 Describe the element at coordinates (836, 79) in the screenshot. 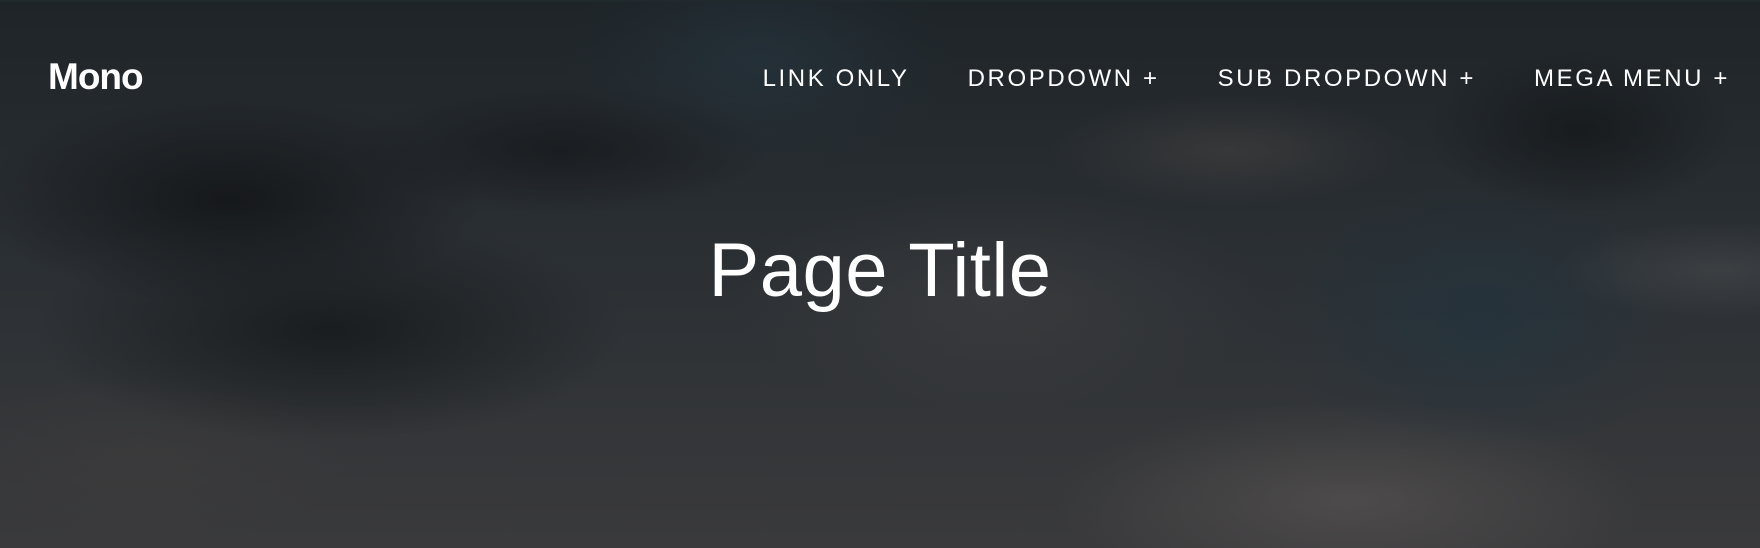

I see `nav-link-only: LINK ONLY` at that location.